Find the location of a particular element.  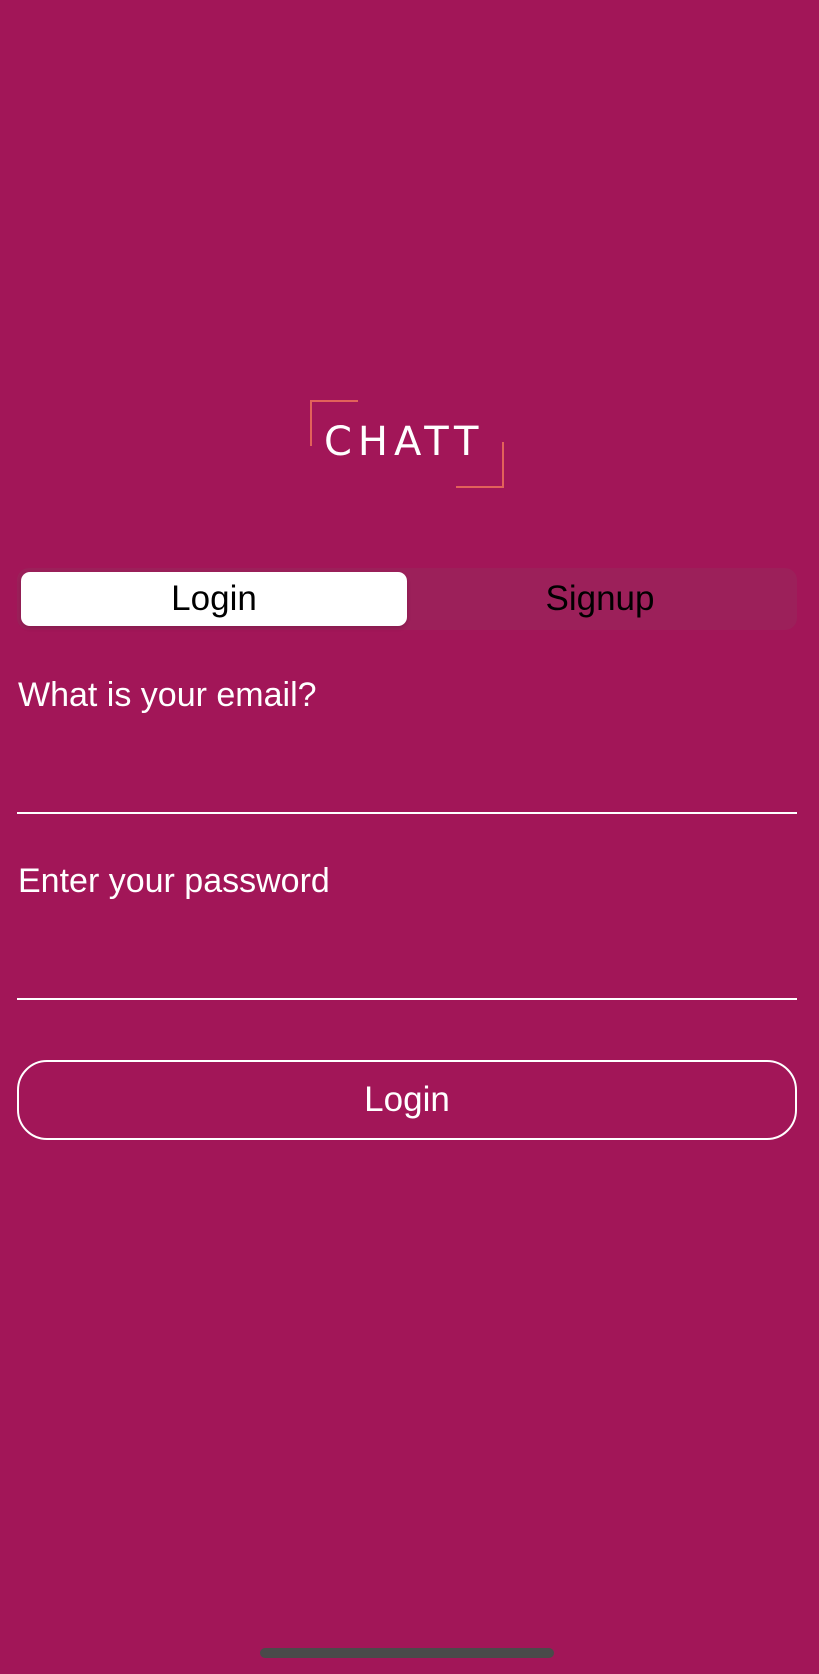

password-label: Enter your password is located at coordinates (174, 881).